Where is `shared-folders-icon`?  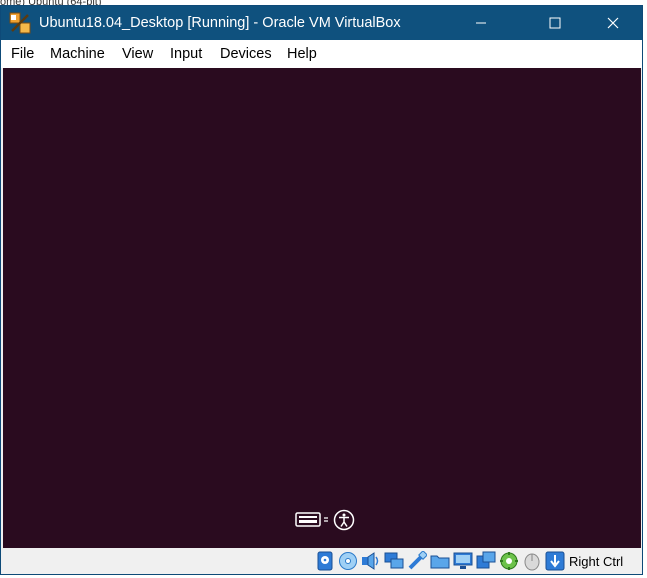
shared-folders-icon is located at coordinates (440, 561).